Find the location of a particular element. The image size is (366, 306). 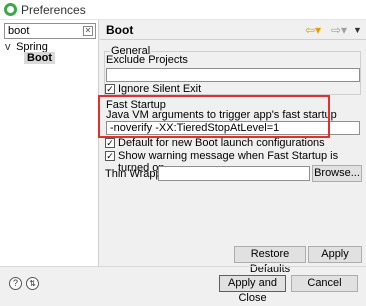

help-icon: ? is located at coordinates (15, 283).